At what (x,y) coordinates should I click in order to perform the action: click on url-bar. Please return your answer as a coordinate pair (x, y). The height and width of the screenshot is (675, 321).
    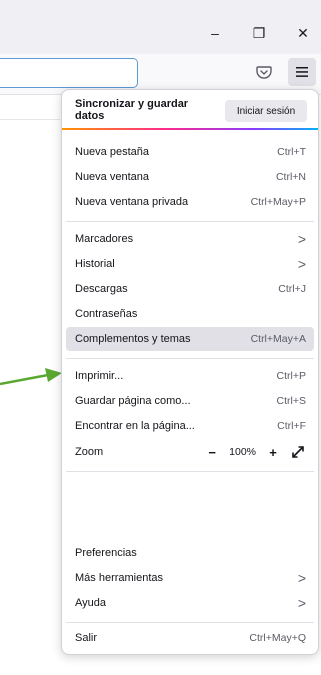
    Looking at the image, I should click on (69, 73).